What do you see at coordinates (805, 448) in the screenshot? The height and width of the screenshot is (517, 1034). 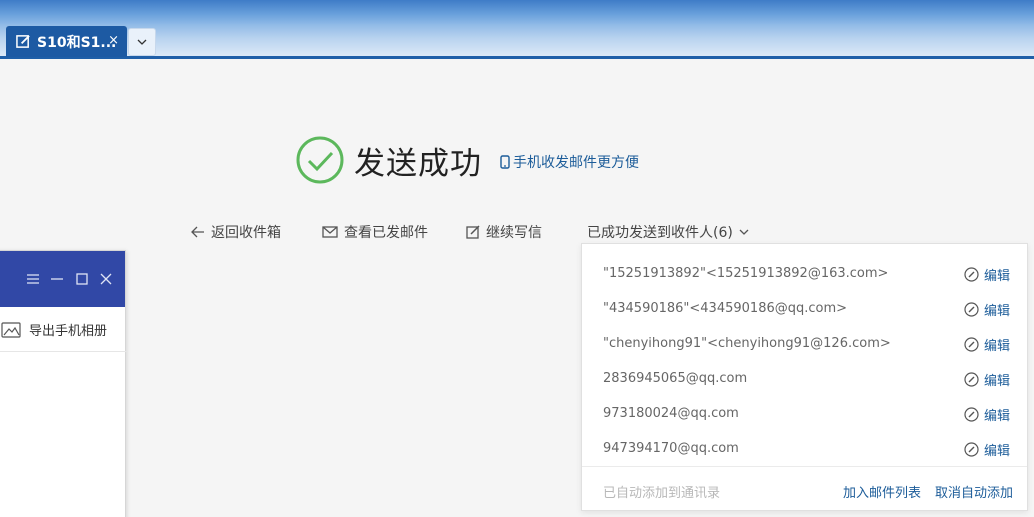 I see `recipient-row: 947394170@qq.com 编辑` at bounding box center [805, 448].